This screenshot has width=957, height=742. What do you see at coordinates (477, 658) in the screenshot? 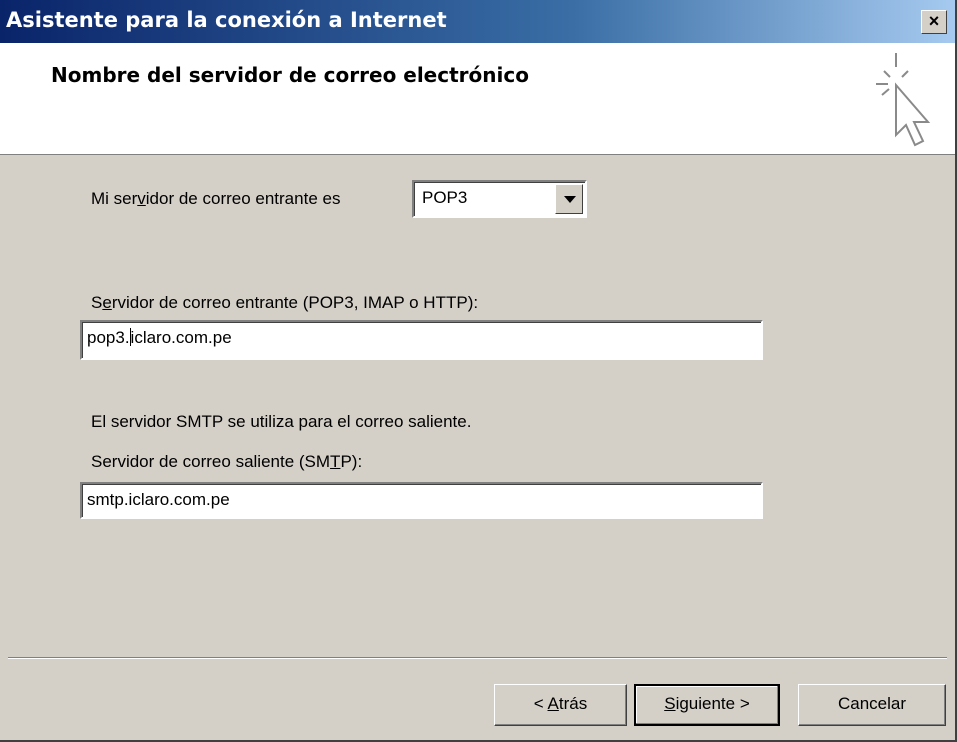
I see `footer-separator` at bounding box center [477, 658].